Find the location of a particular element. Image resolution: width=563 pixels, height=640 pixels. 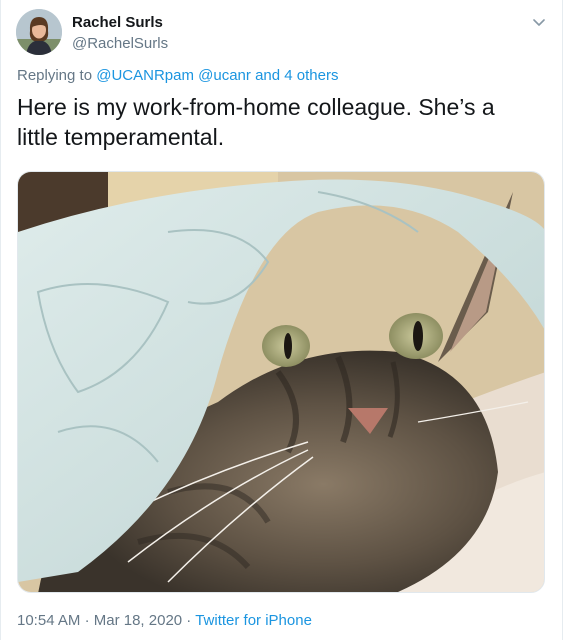

avatar is located at coordinates (39, 32).